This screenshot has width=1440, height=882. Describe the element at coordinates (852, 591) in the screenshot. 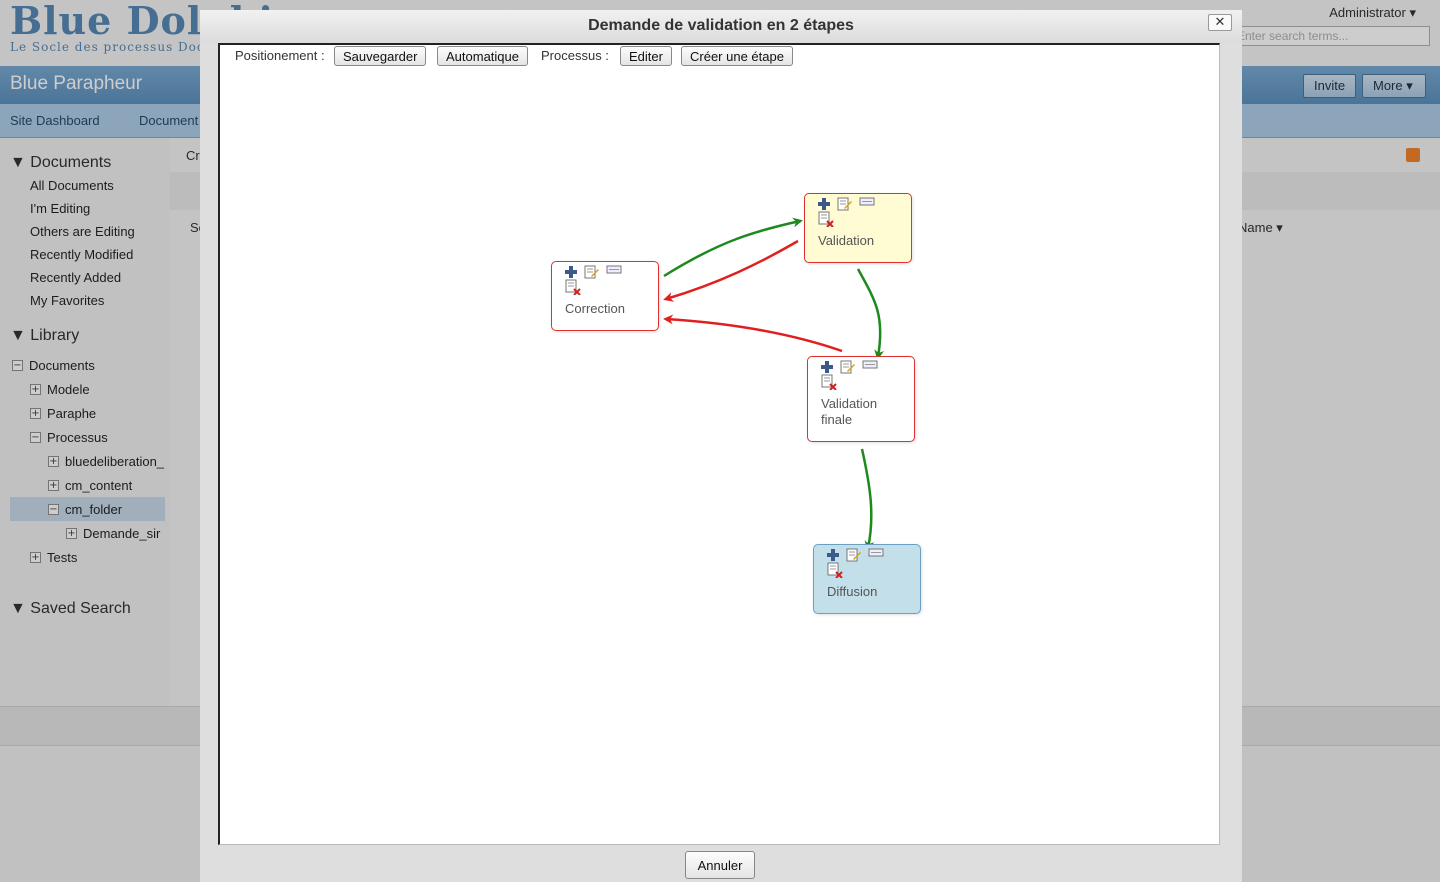

I see `step-label: Diffusion` at that location.